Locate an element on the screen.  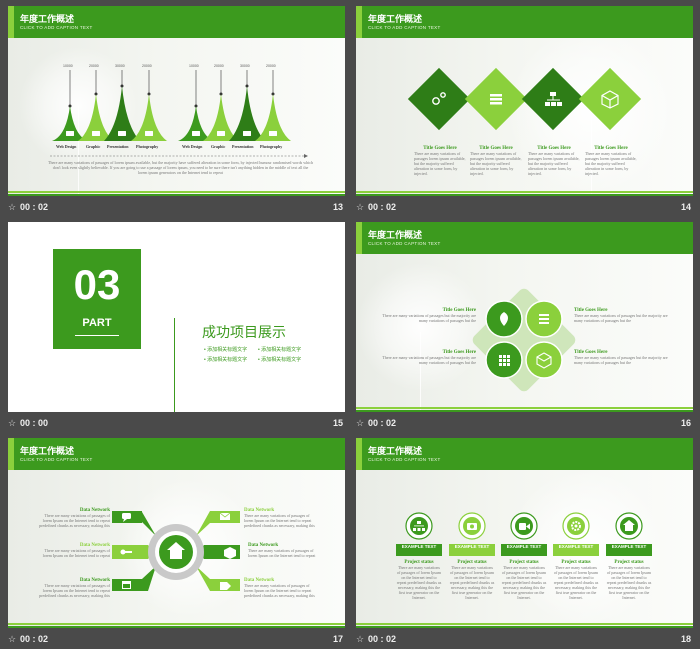
section-title: 成功项目展示 is located at coordinates (244, 332).